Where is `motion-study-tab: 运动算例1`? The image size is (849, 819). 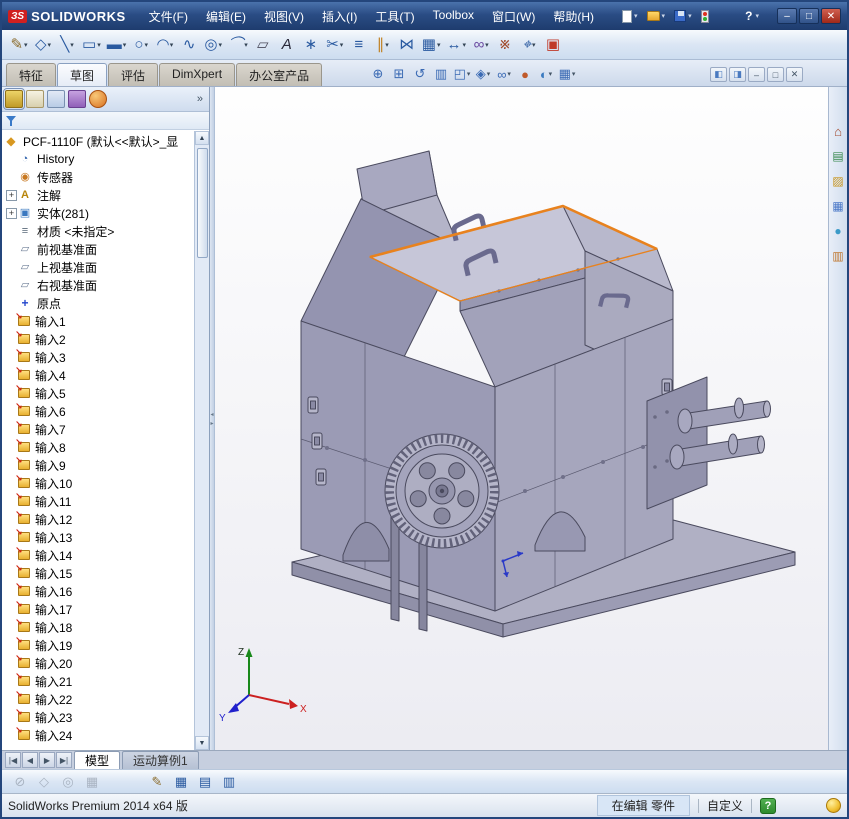 motion-study-tab: 运动算例1 is located at coordinates (160, 760).